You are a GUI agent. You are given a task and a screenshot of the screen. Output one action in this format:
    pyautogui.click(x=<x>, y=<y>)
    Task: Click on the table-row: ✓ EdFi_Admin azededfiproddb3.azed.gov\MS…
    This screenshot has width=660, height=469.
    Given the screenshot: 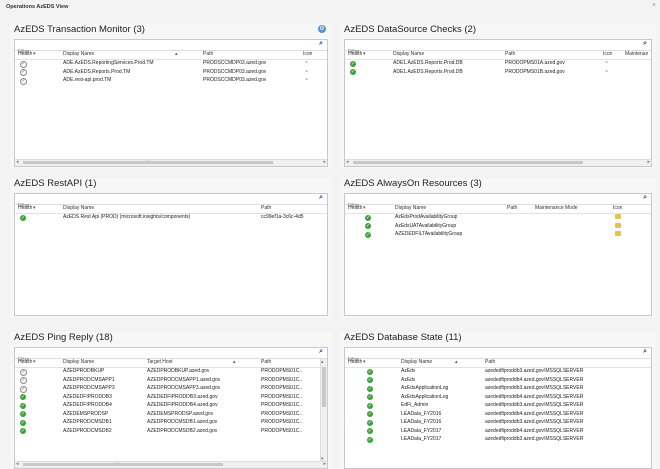 What is the action you would take?
    pyautogui.click(x=498, y=406)
    